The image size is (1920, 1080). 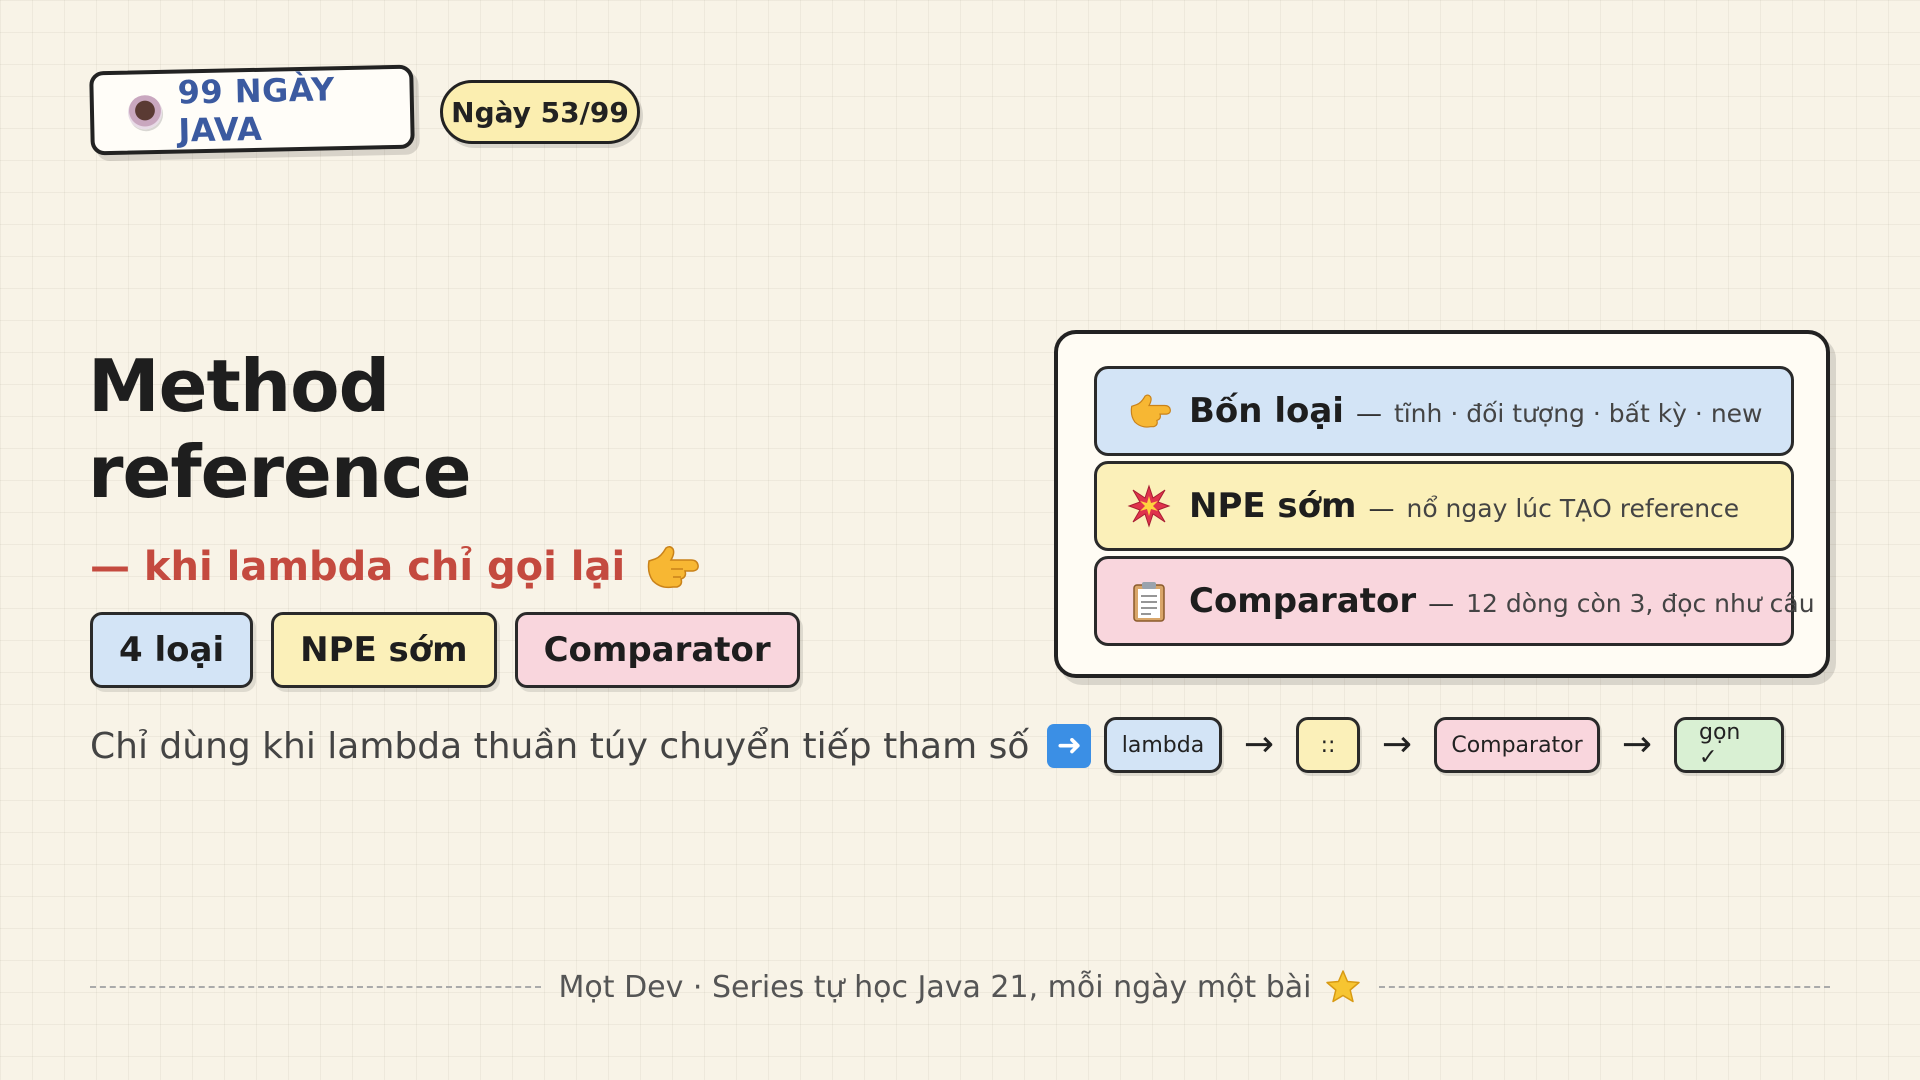 I want to click on tag-comparator: Comparator, so click(x=657, y=650).